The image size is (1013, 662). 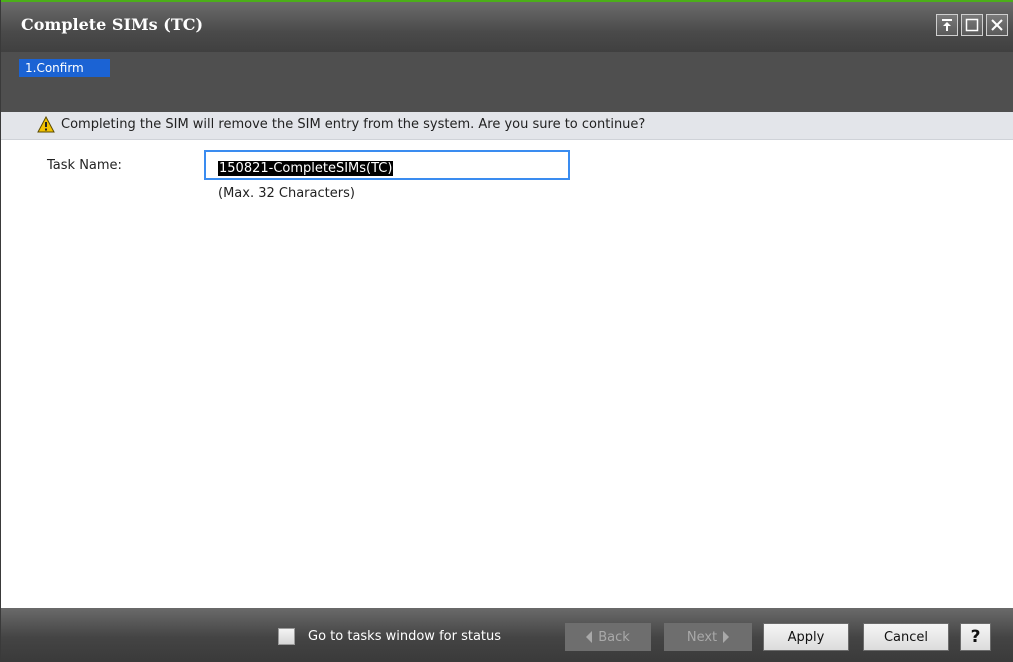 What do you see at coordinates (726, 637) in the screenshot?
I see `next-arrow-icon` at bounding box center [726, 637].